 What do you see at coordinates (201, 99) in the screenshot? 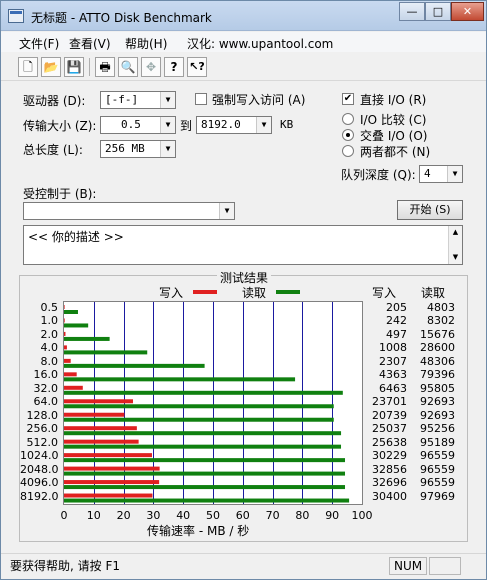
I see `force-write-checkbox` at bounding box center [201, 99].